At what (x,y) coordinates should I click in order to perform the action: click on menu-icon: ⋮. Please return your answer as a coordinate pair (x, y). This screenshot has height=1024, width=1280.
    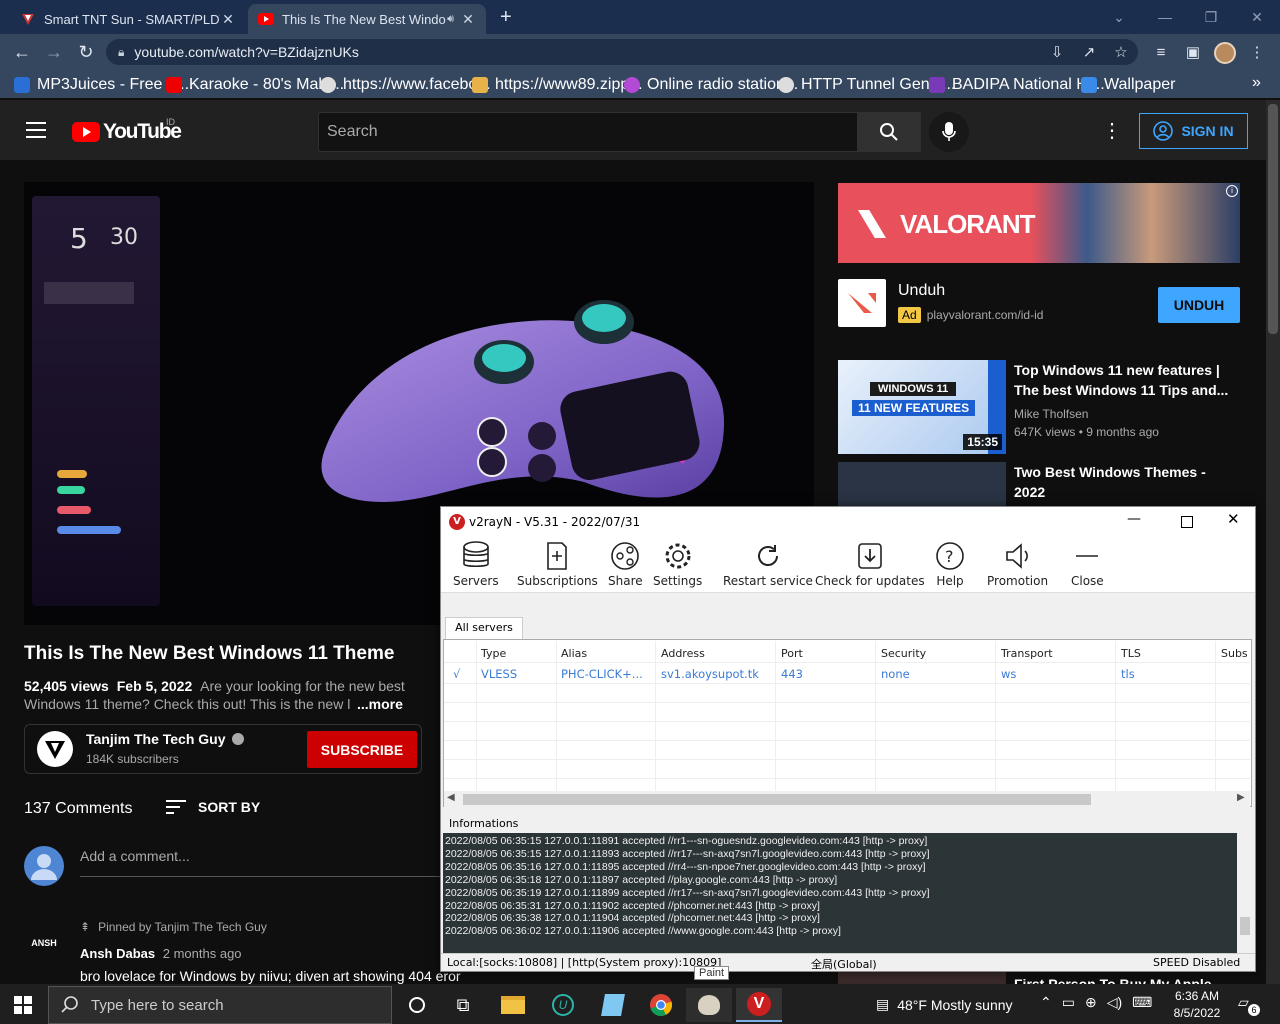
    Looking at the image, I should click on (1257, 52).